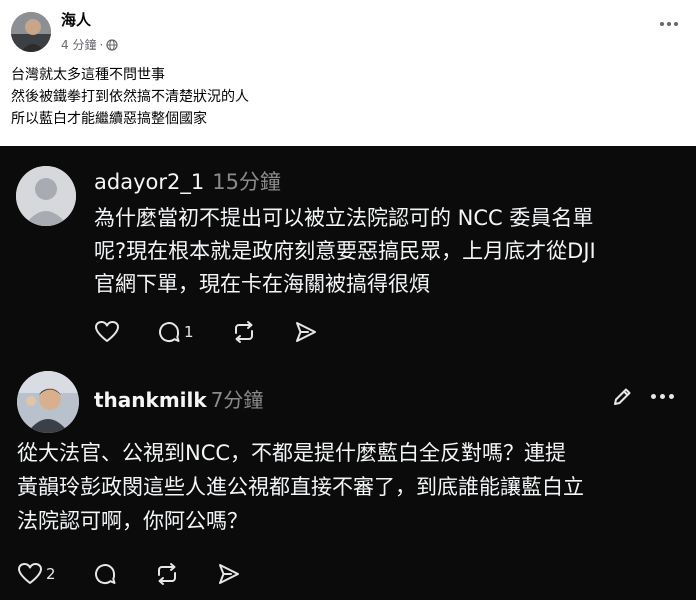 Image resolution: width=696 pixels, height=600 pixels. I want to click on person-silhouette-icon, so click(46, 196).